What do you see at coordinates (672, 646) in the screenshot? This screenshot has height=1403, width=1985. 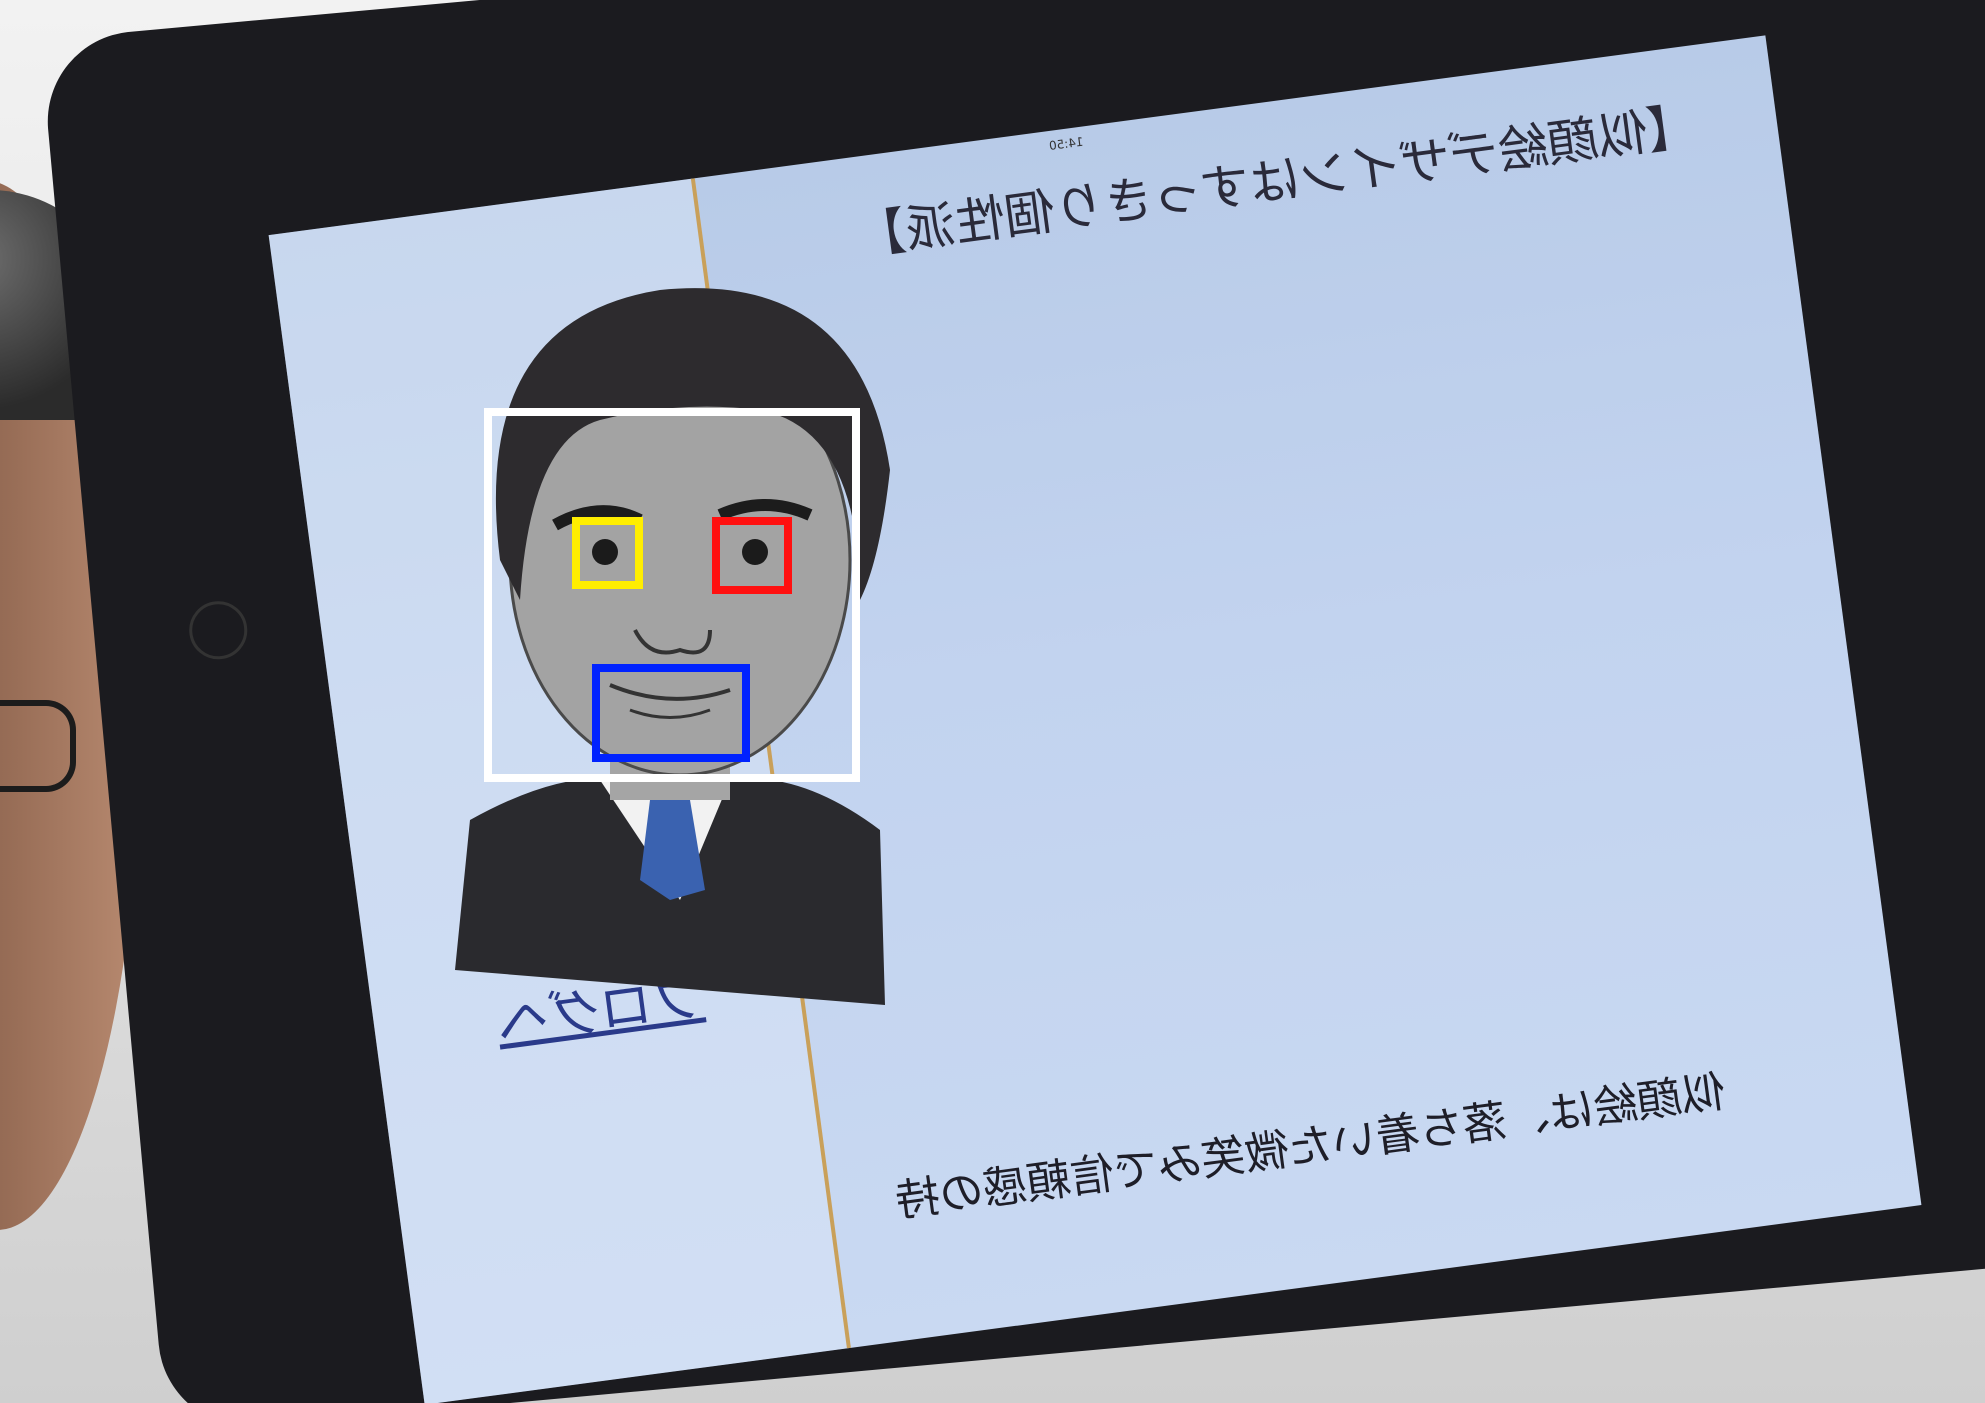 I see `caricature-portrait` at bounding box center [672, 646].